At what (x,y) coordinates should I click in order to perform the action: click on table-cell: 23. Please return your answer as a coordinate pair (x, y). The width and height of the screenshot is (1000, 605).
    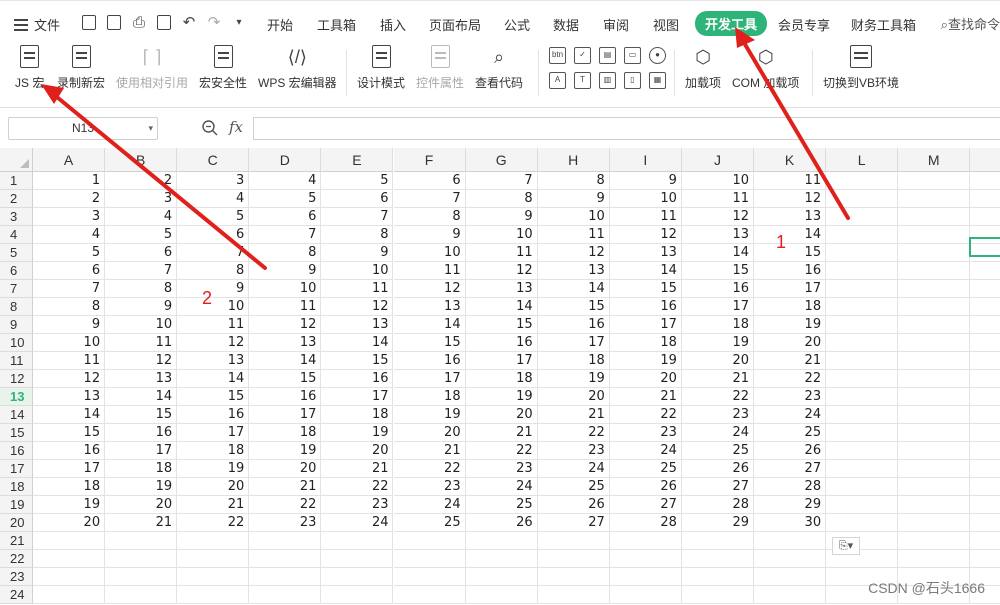
    Looking at the image, I should click on (501, 469).